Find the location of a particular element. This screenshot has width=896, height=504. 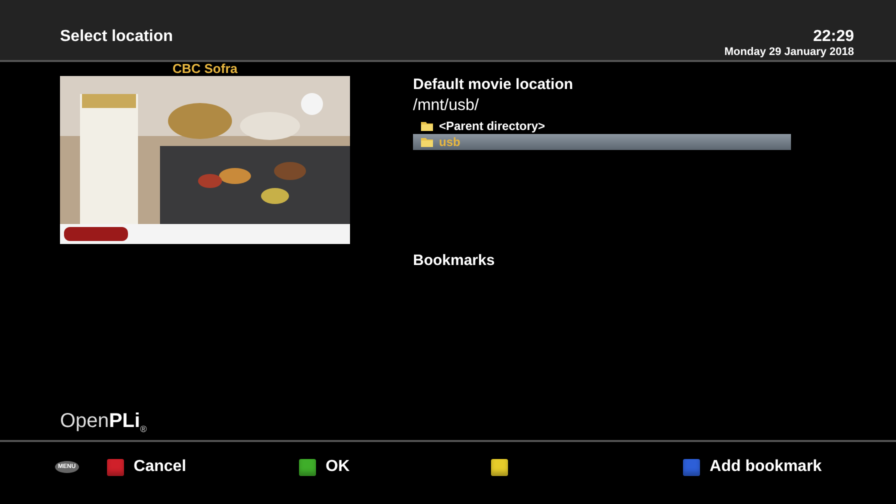

button-label: OK is located at coordinates (338, 467).